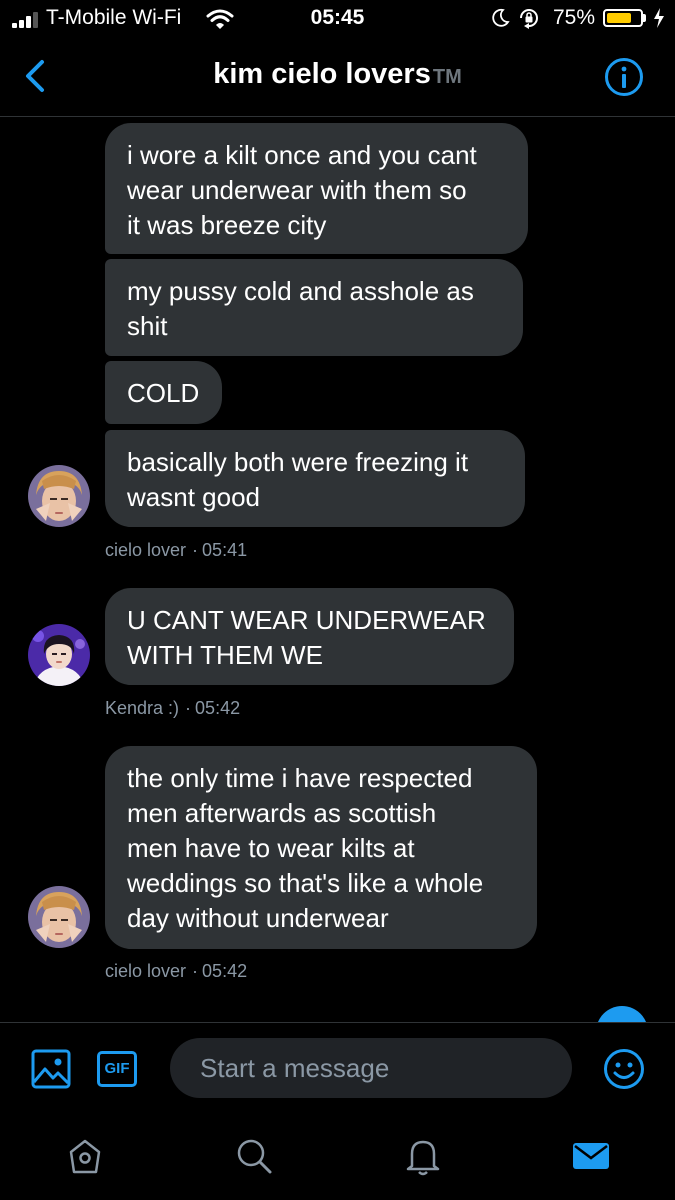  I want to click on conversation-name: kim cielo lovers, so click(322, 74).